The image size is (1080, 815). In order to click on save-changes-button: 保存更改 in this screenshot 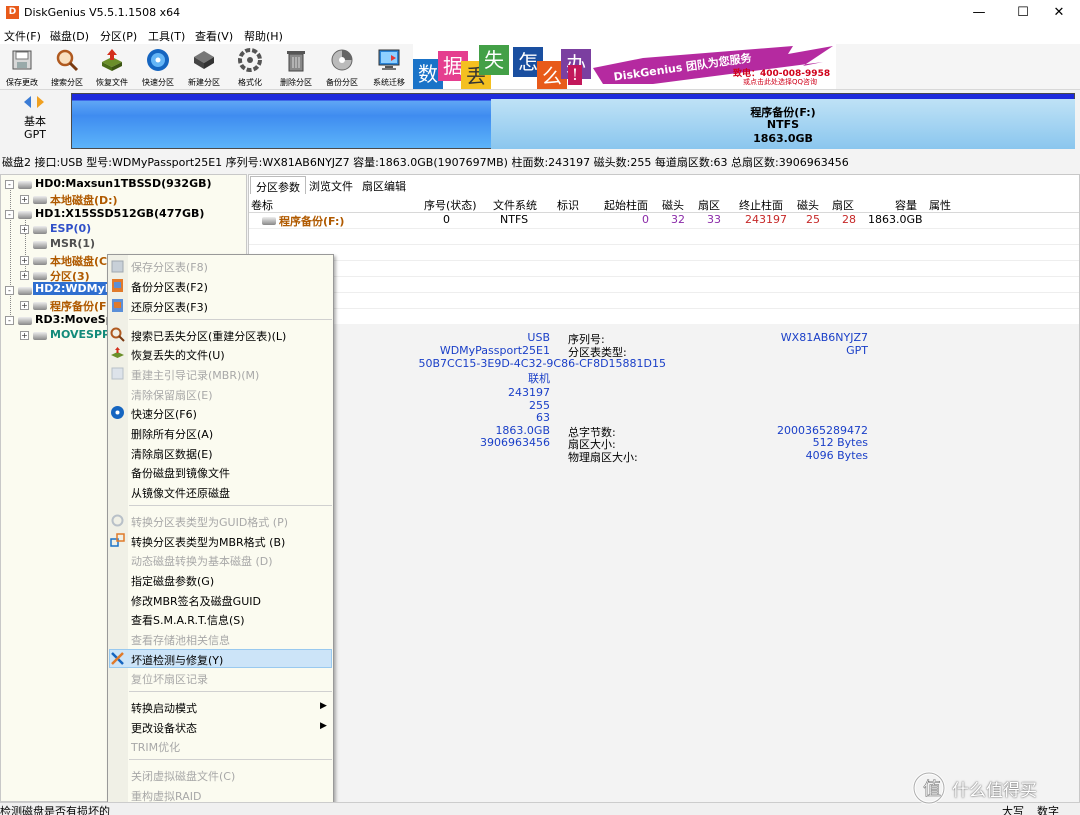, I will do `click(22, 68)`.